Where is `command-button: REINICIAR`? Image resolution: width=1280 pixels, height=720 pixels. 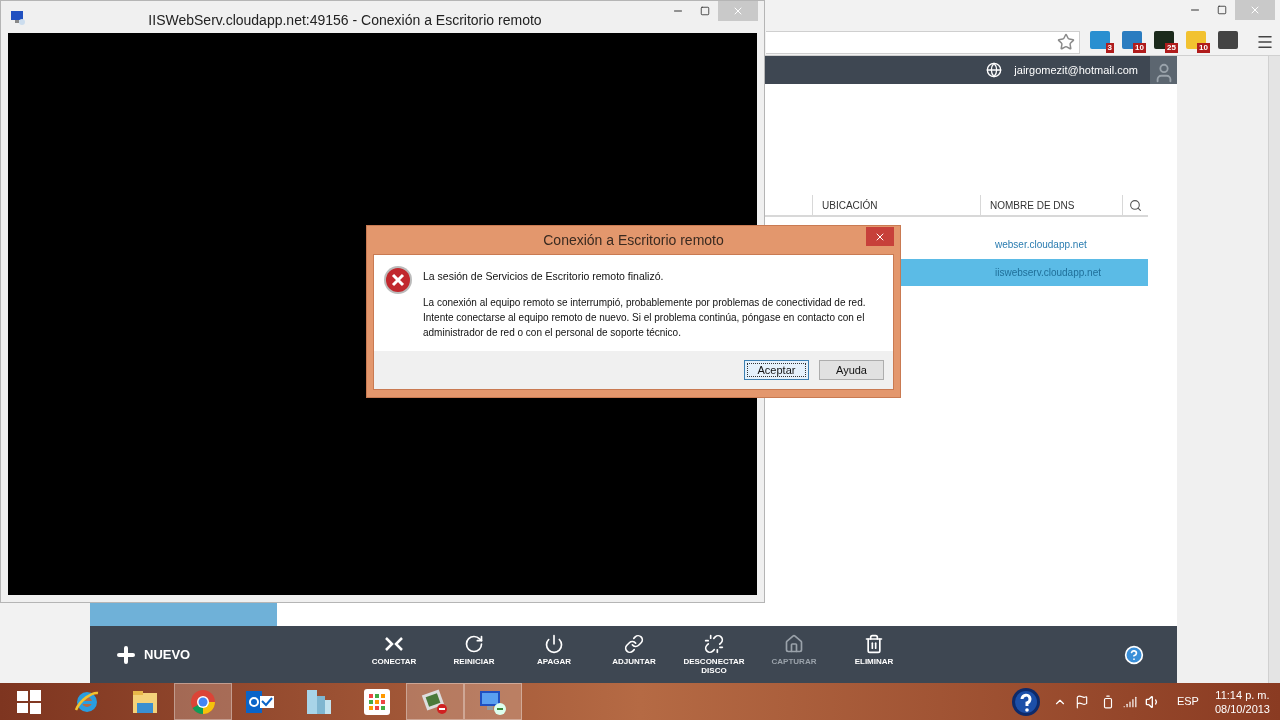
command-button: REINICIAR is located at coordinates (474, 654).